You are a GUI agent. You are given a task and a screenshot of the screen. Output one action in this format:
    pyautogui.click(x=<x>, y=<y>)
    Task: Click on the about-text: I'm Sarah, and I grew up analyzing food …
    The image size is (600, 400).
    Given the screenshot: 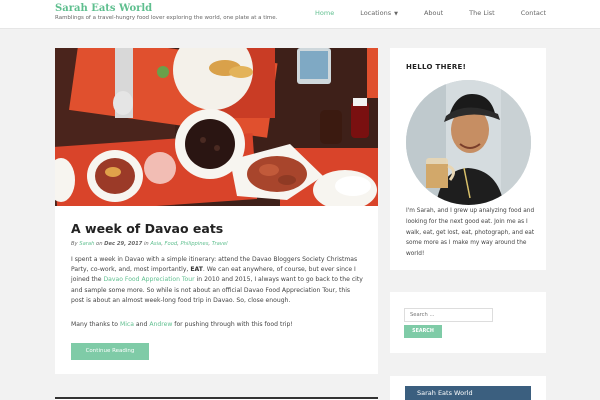 What is the action you would take?
    pyautogui.click(x=470, y=233)
    